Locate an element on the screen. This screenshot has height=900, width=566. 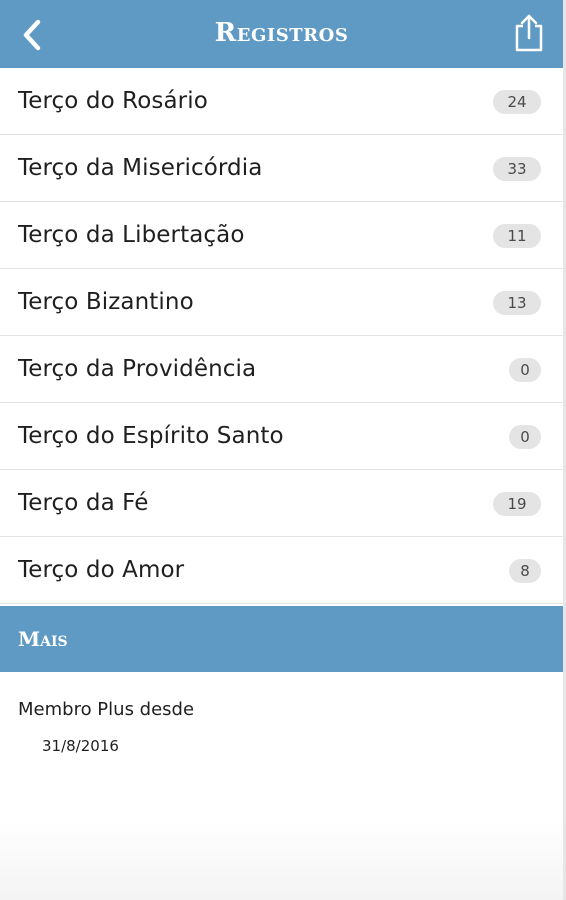
list-item: Terço da Libertação 11 is located at coordinates (281, 235).